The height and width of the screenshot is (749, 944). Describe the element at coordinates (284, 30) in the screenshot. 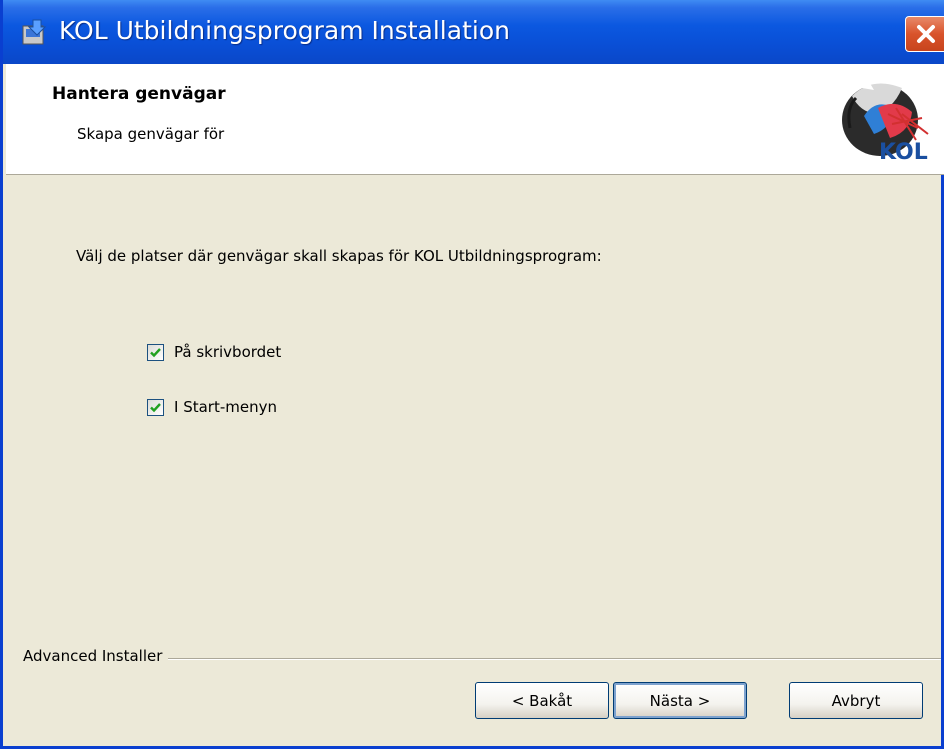

I see `window-title: KOL Utbildningsprogram Installation` at that location.